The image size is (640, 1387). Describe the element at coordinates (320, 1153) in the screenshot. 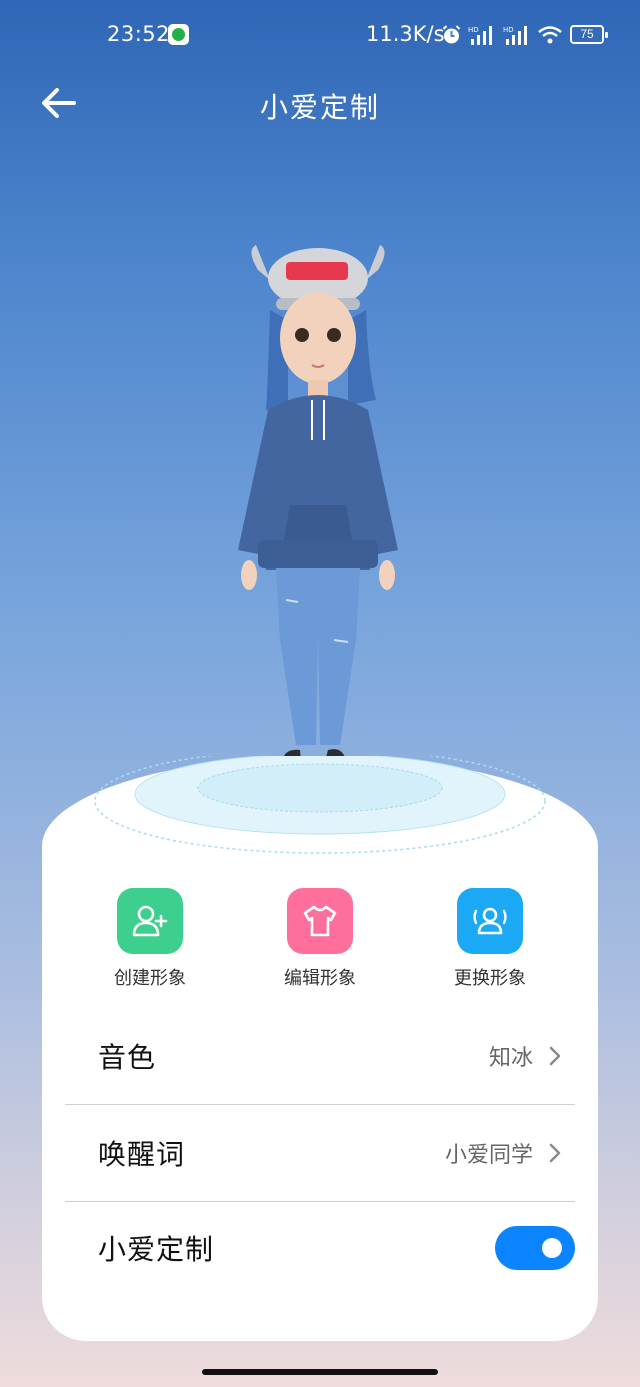

I see `wake-word-row: 唤醒词 小爱同学` at that location.